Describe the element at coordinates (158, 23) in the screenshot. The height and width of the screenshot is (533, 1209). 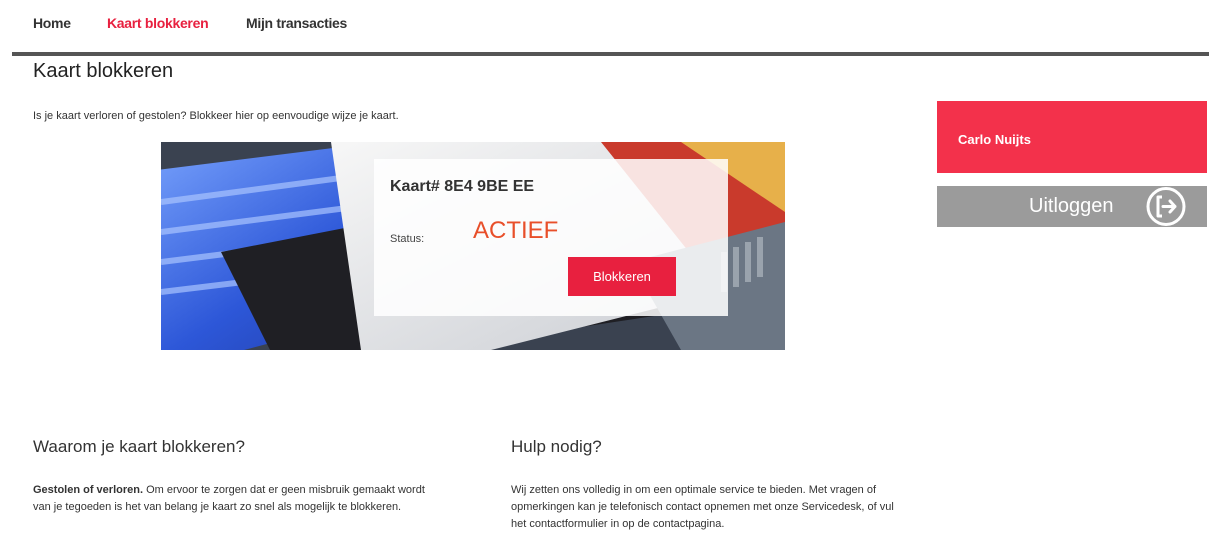
I see `nav-kaart-blokkeren: Kaart blokkeren` at that location.